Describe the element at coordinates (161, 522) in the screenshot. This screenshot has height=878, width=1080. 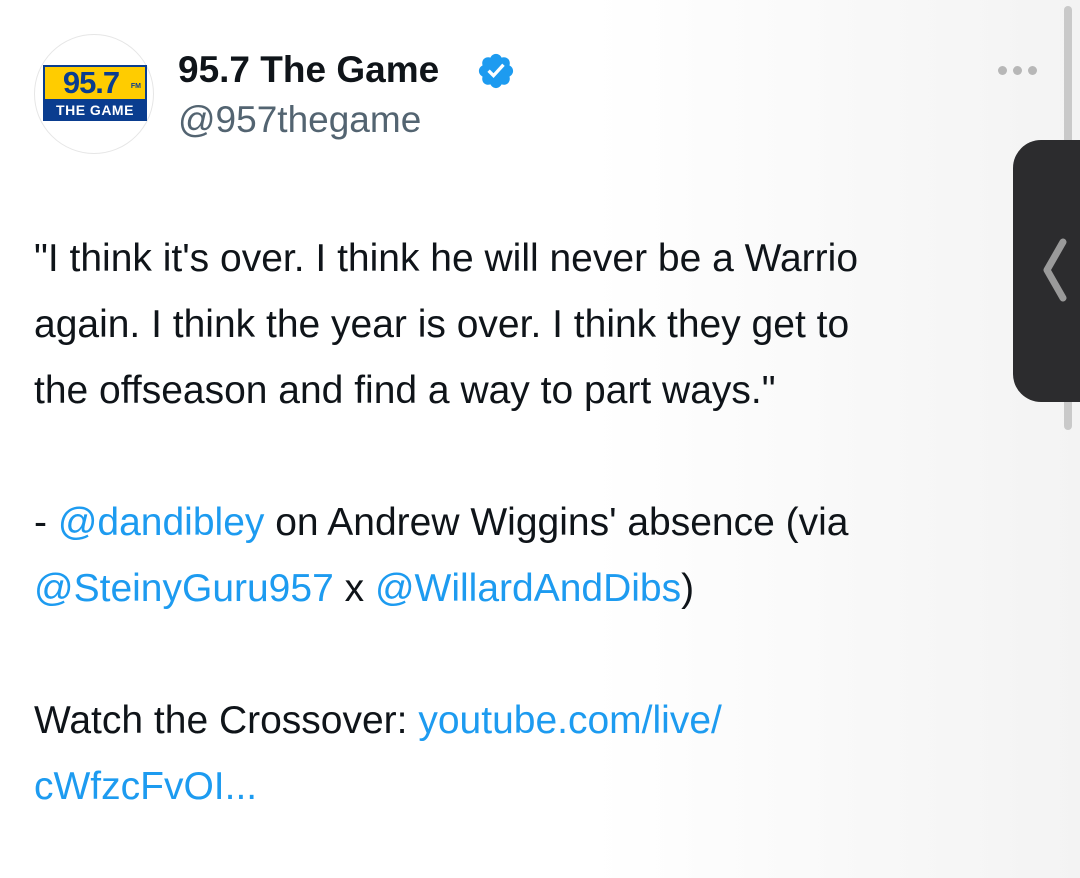
I see `mention-dandibley: @dandibley` at that location.